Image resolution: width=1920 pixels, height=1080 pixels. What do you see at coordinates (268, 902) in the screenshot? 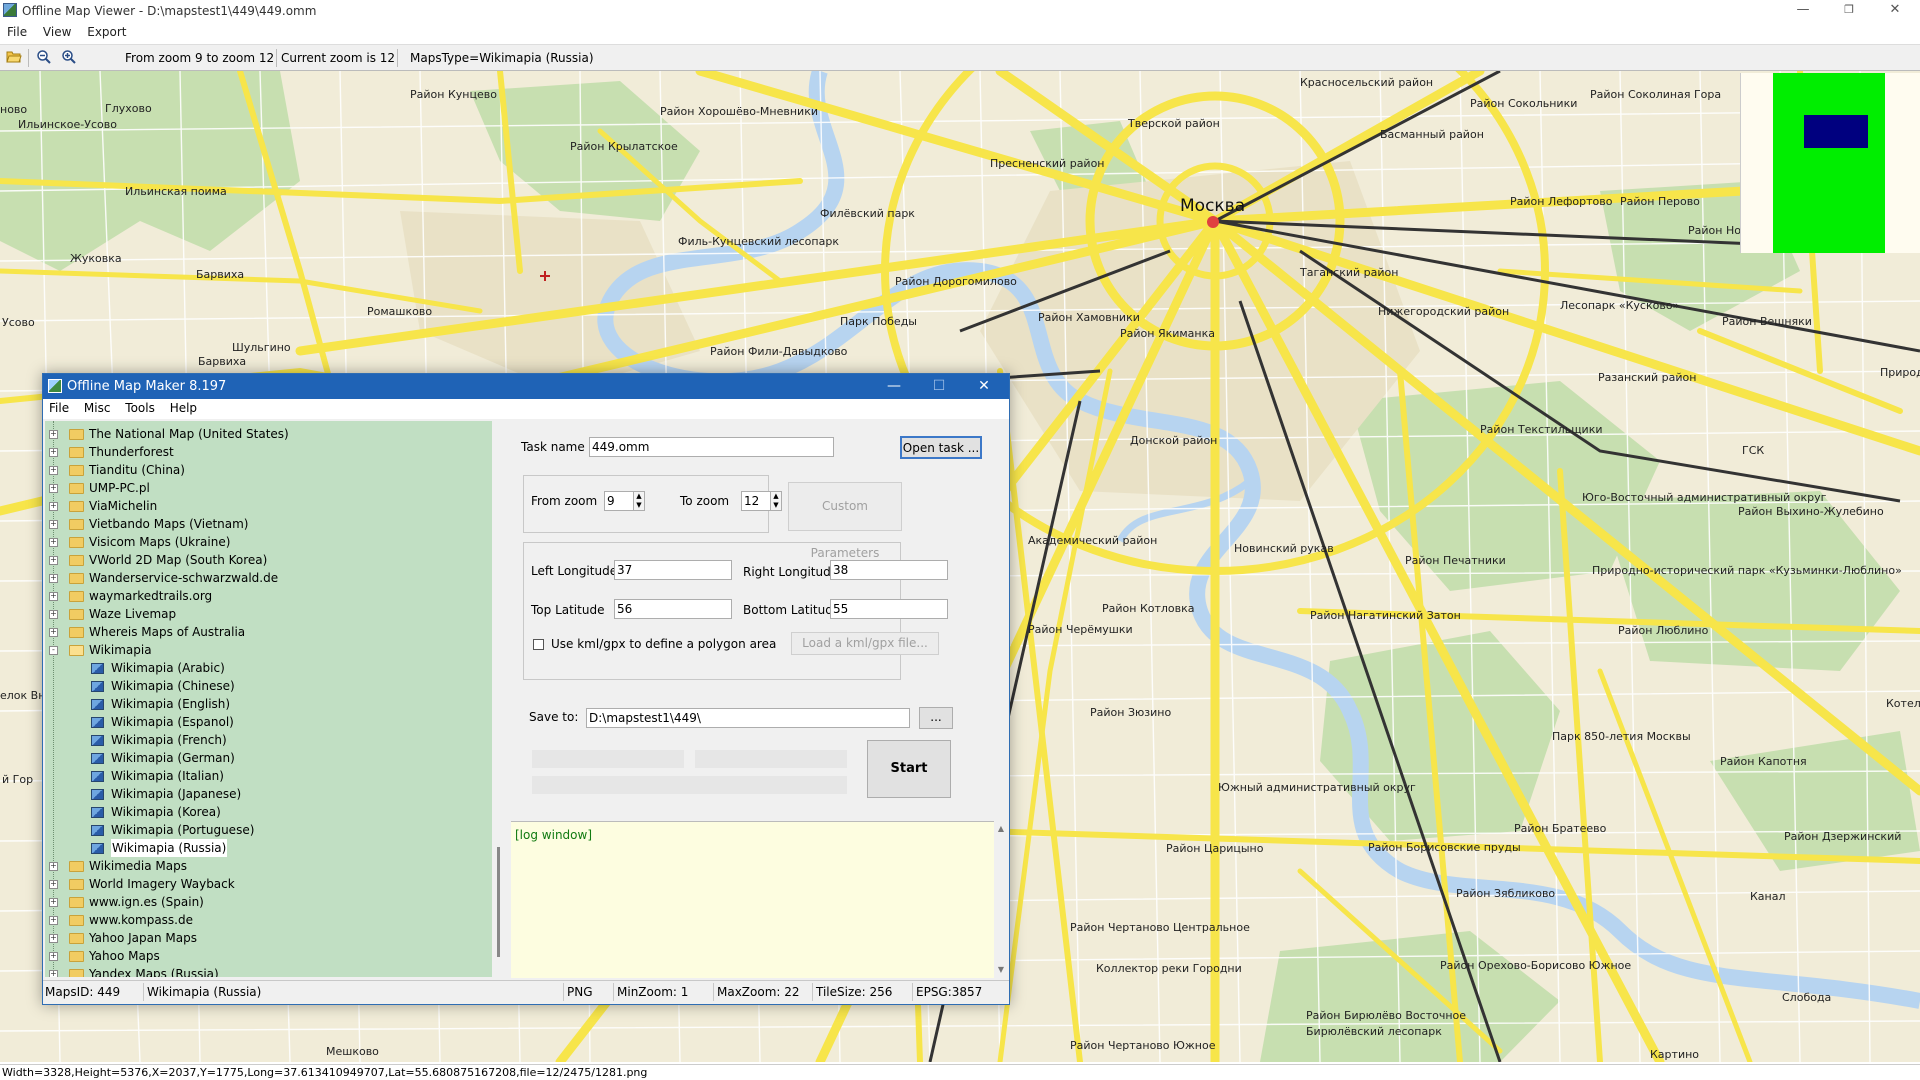
I see `tree-folder-item: + www.ign.es (Spain)` at bounding box center [268, 902].